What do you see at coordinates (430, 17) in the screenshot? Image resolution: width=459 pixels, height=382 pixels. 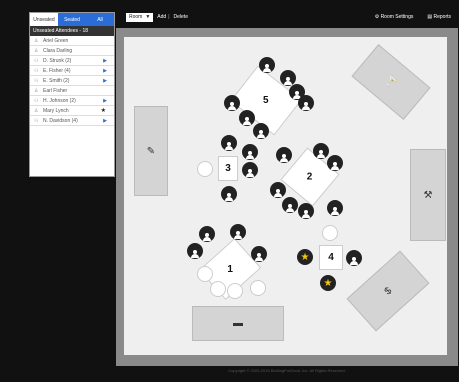 I see `document-icon: ▤` at bounding box center [430, 17].